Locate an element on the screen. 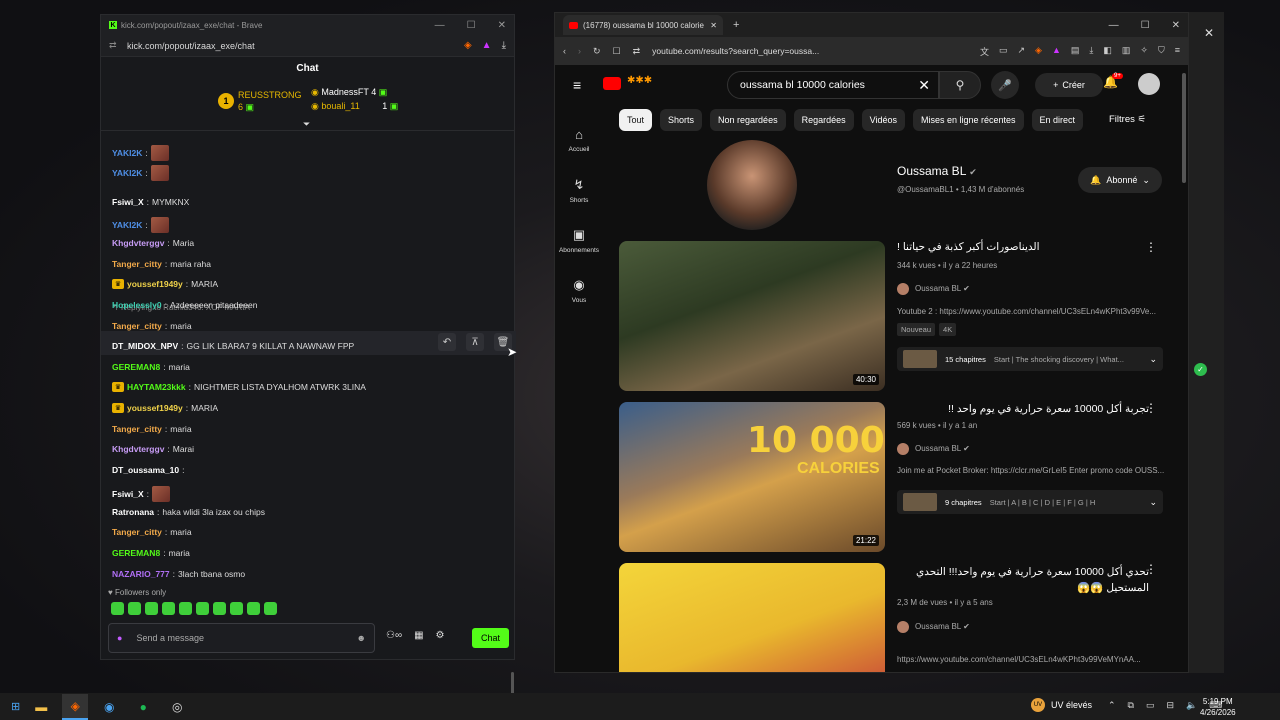 The image size is (1280, 720). guide-item: ▣ Abonnements is located at coordinates (579, 240).